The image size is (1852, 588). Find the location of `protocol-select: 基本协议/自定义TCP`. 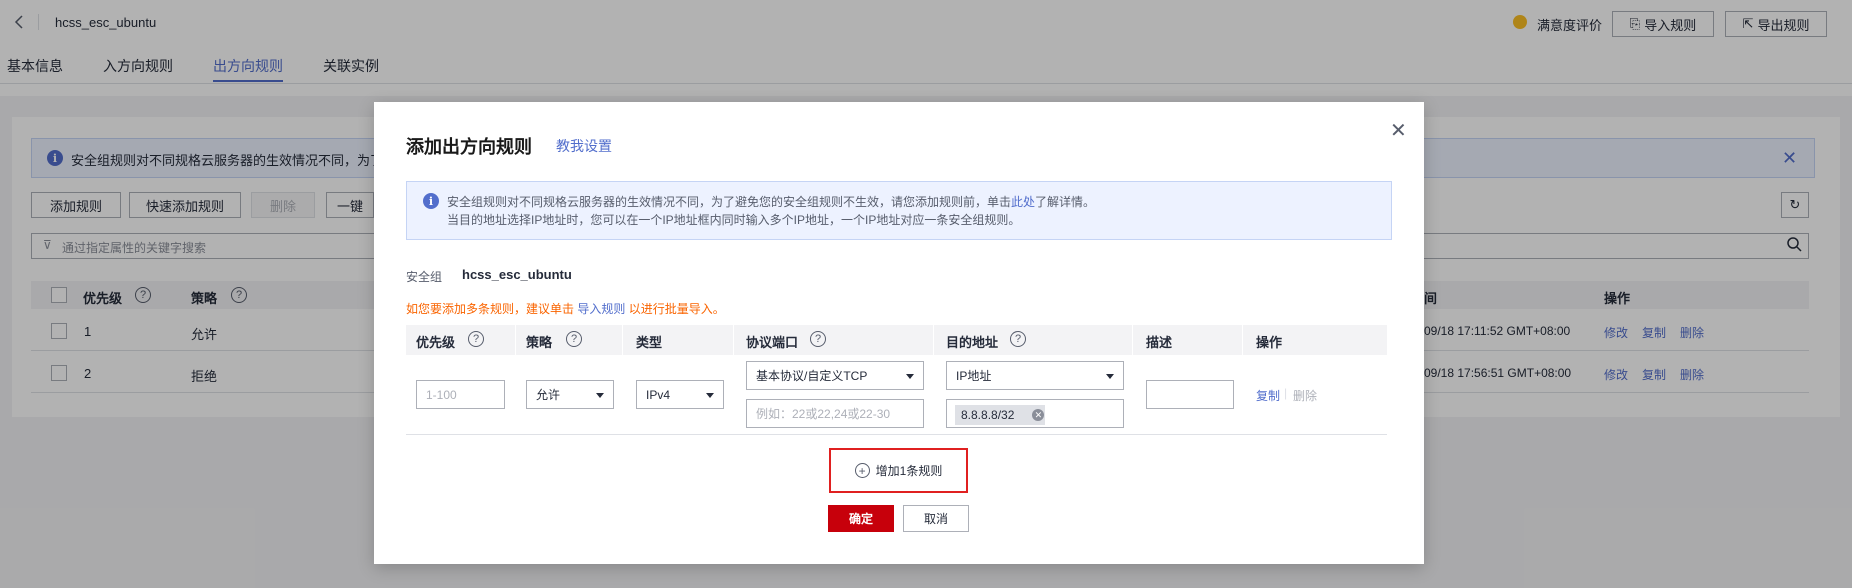

protocol-select: 基本协议/自定义TCP is located at coordinates (835, 375).